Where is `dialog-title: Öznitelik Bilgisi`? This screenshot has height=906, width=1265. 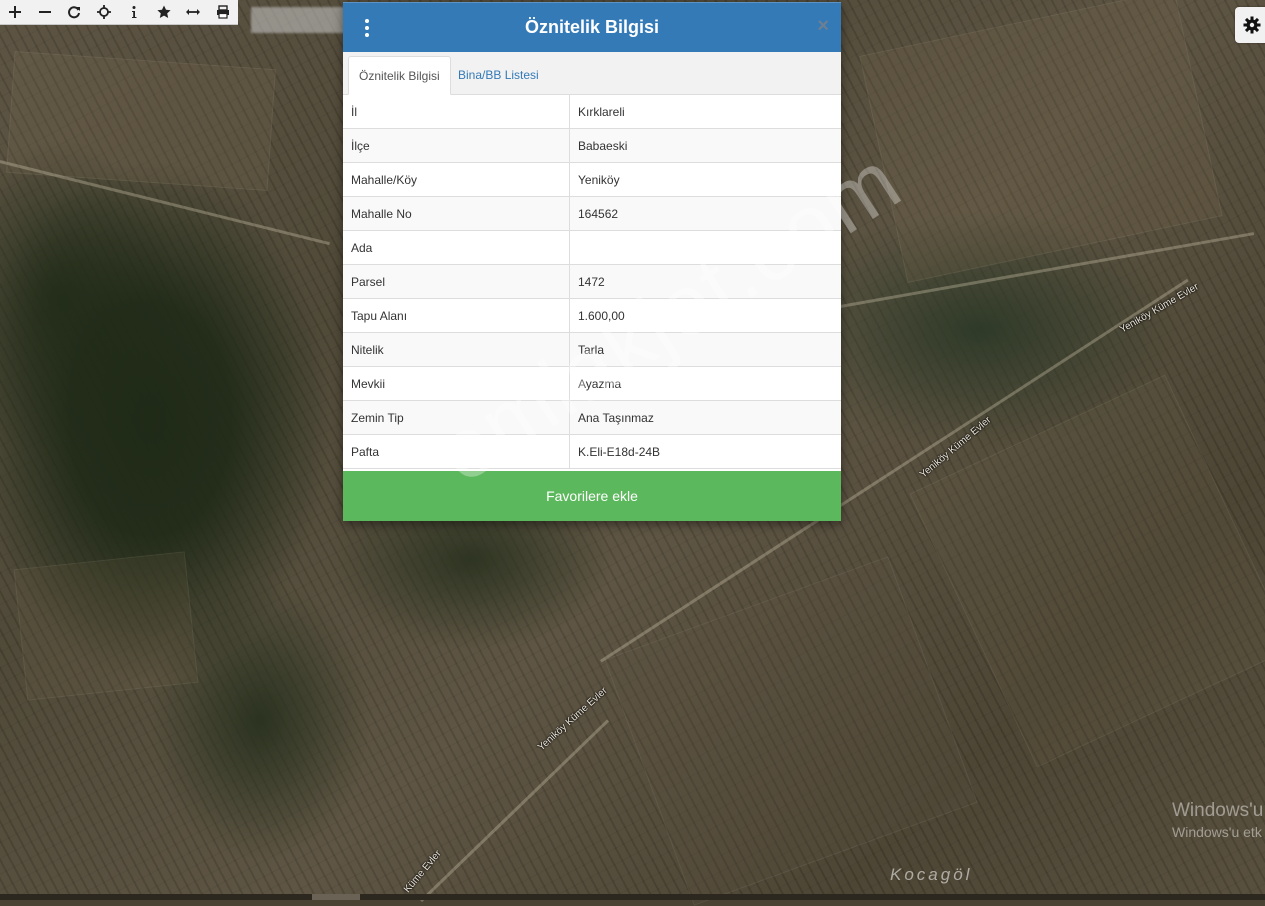
dialog-title: Öznitelik Bilgisi is located at coordinates (592, 27).